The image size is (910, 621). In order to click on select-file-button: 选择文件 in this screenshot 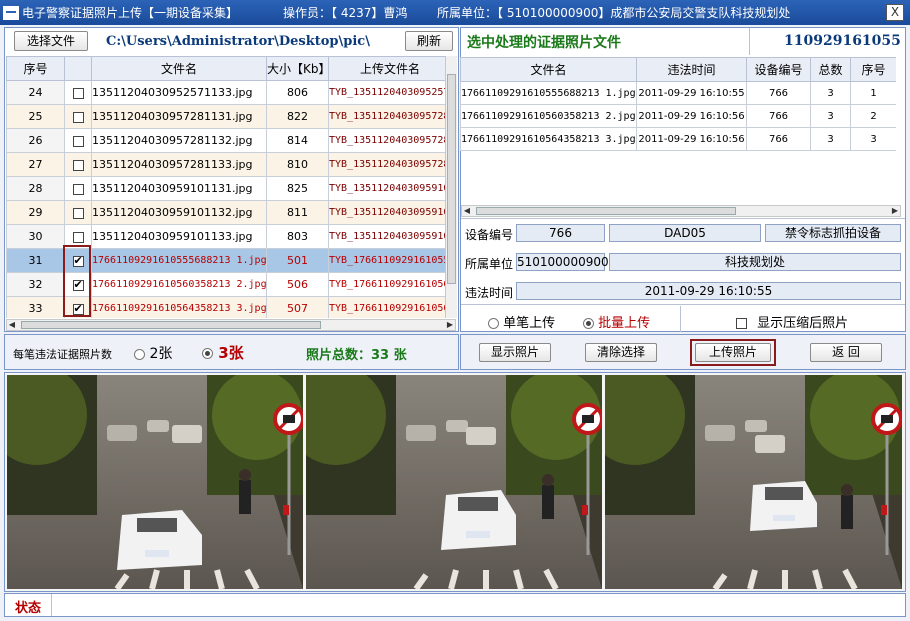, I will do `click(51, 41)`.